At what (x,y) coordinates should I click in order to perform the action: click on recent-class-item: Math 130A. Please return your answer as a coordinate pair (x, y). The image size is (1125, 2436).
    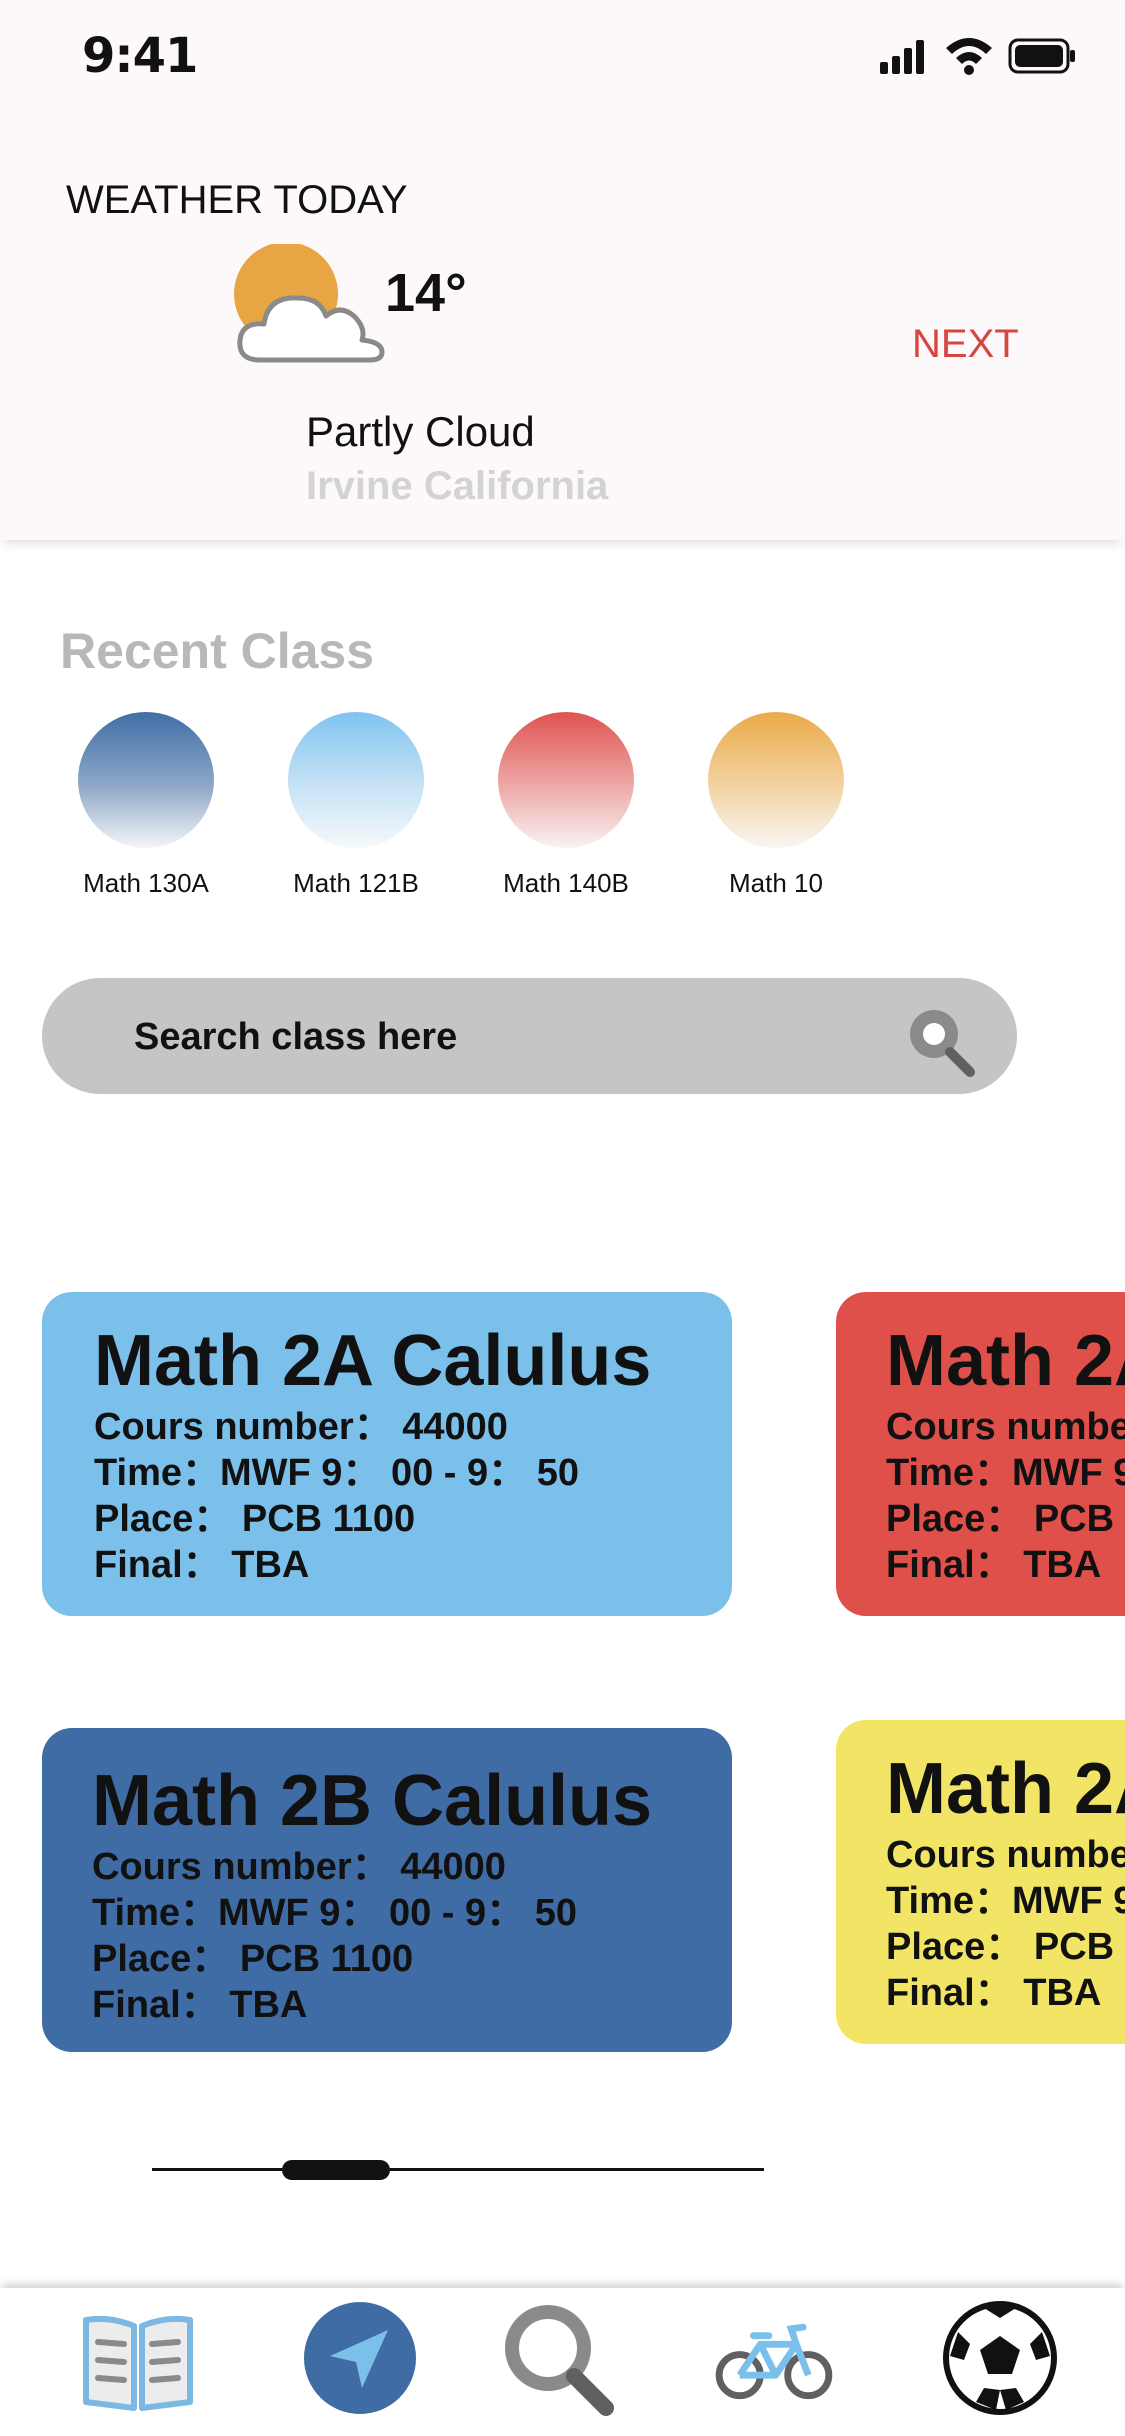
    Looking at the image, I should click on (146, 807).